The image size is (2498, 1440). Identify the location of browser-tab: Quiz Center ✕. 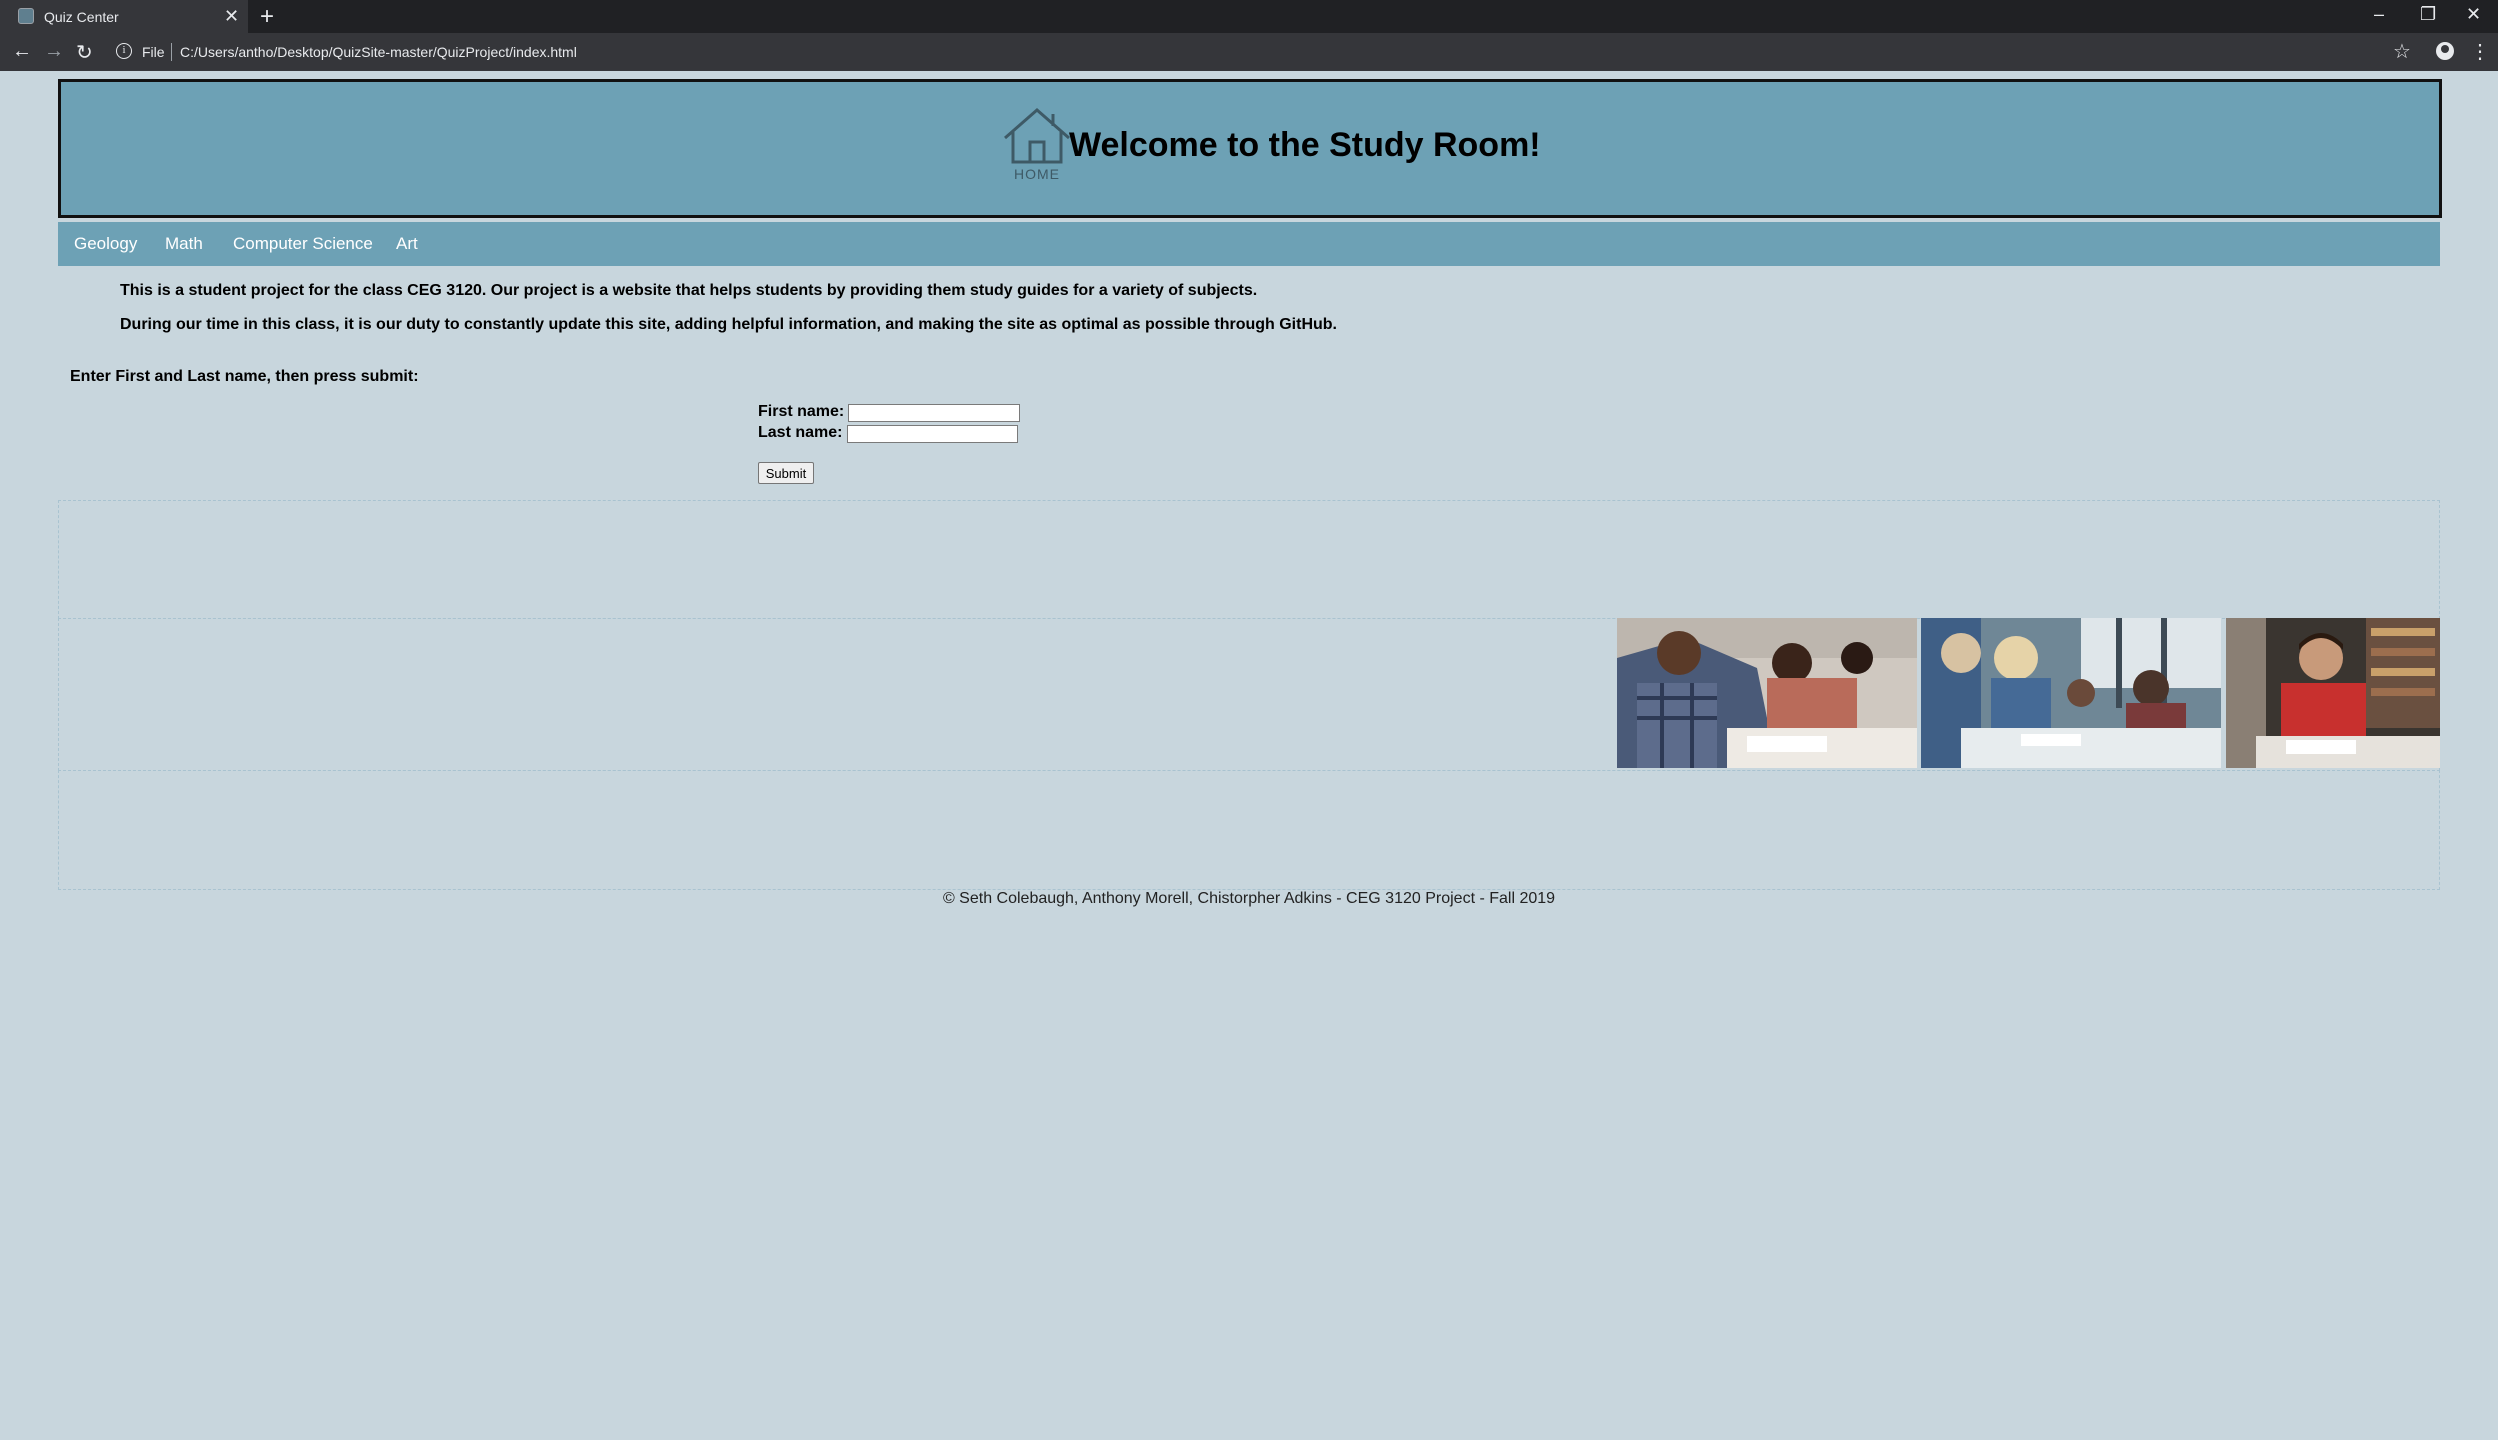
(124, 16).